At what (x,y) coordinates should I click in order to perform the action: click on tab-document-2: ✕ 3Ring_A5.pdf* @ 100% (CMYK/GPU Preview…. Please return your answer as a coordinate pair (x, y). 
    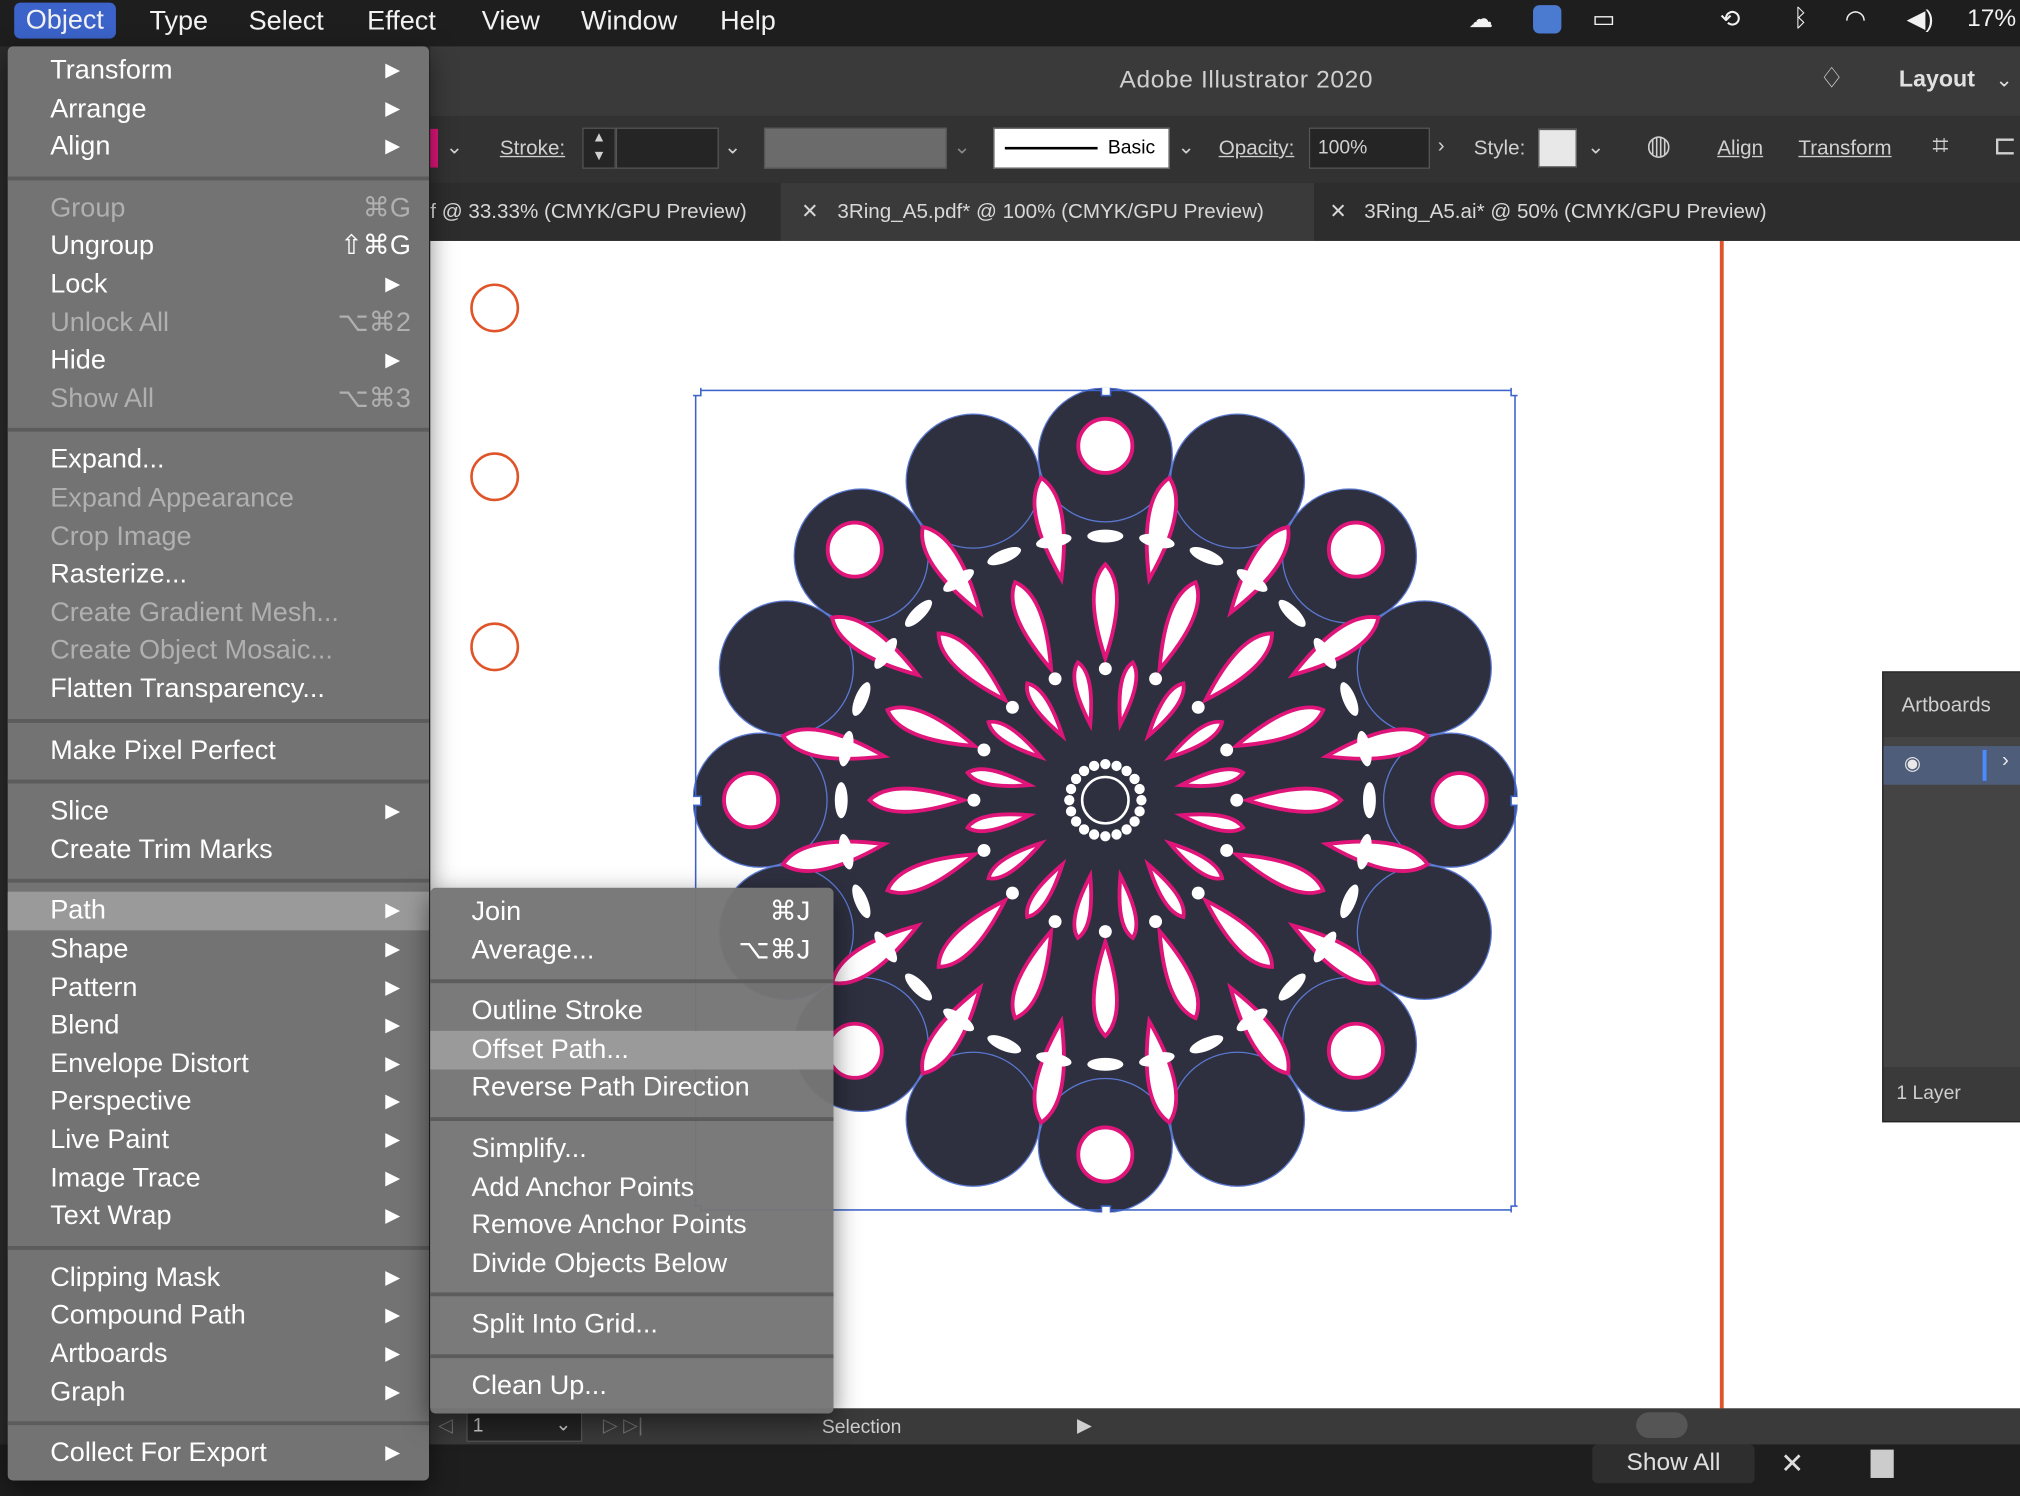
    Looking at the image, I should click on (1047, 211).